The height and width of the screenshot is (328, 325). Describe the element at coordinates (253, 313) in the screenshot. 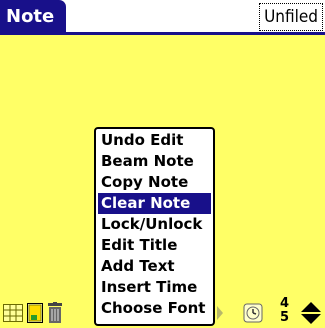

I see `clock-icon` at that location.